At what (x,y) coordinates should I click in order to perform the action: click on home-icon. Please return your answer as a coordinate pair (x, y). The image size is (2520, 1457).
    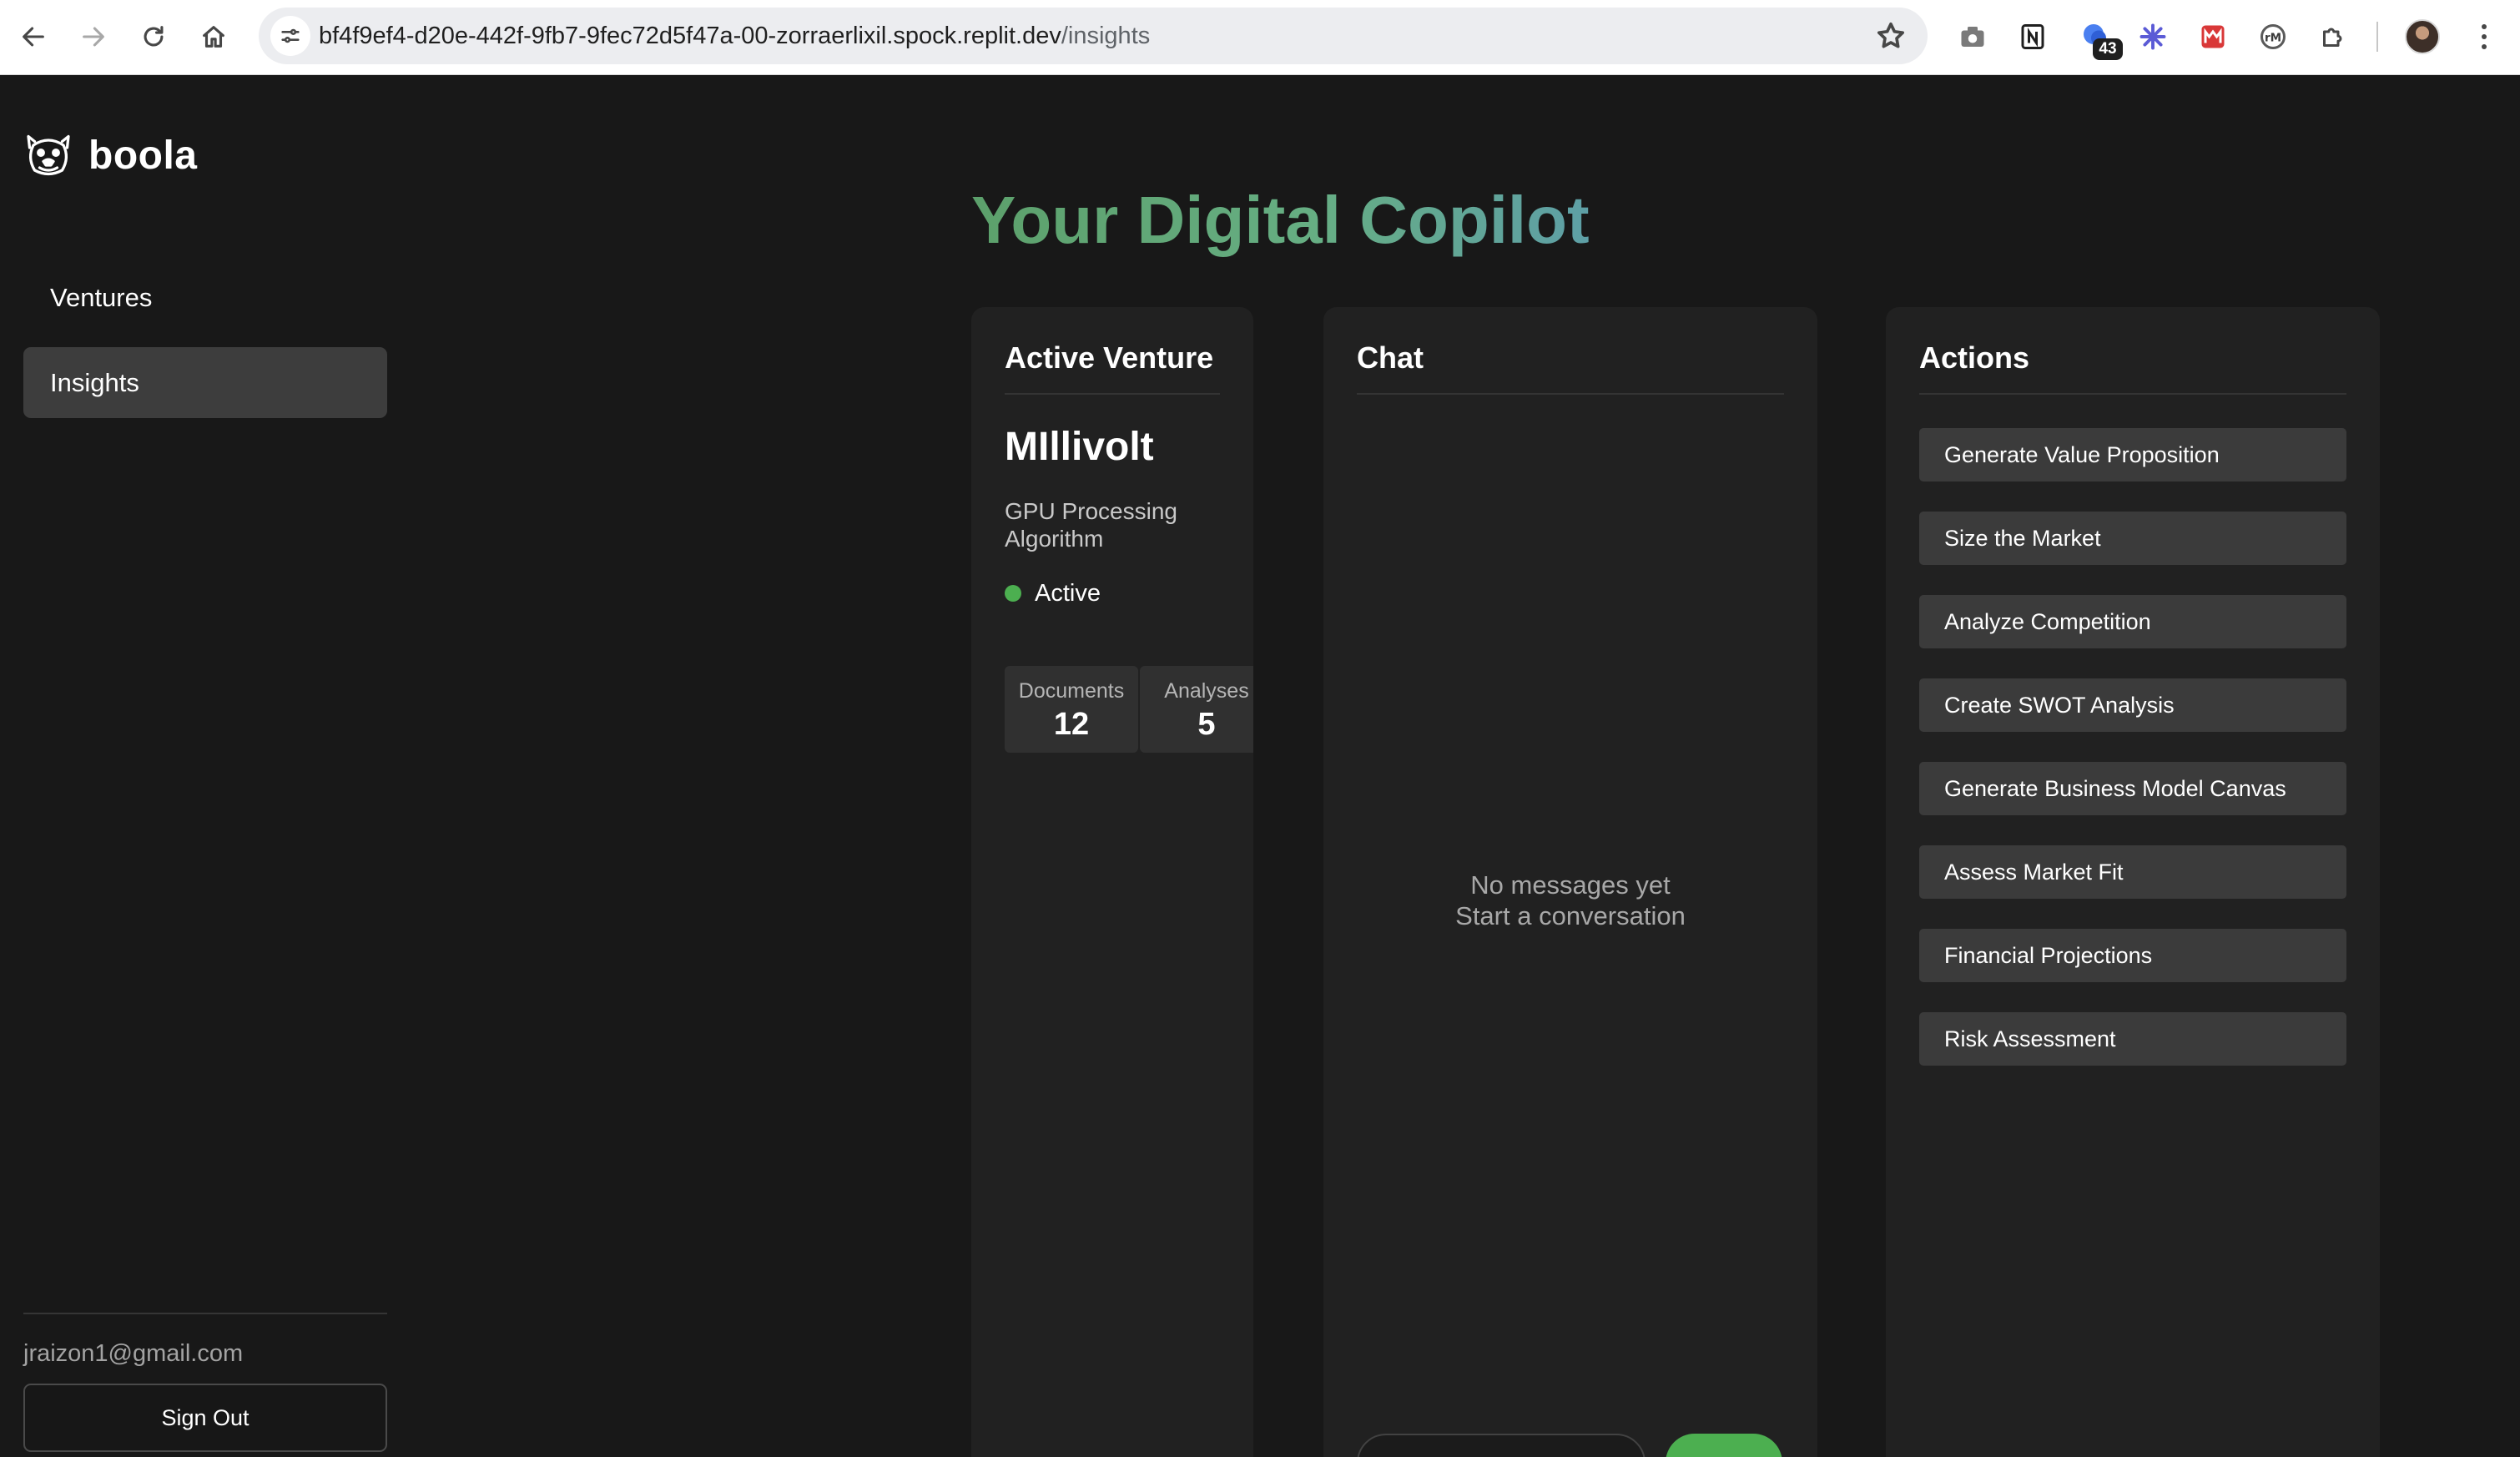
    Looking at the image, I should click on (214, 37).